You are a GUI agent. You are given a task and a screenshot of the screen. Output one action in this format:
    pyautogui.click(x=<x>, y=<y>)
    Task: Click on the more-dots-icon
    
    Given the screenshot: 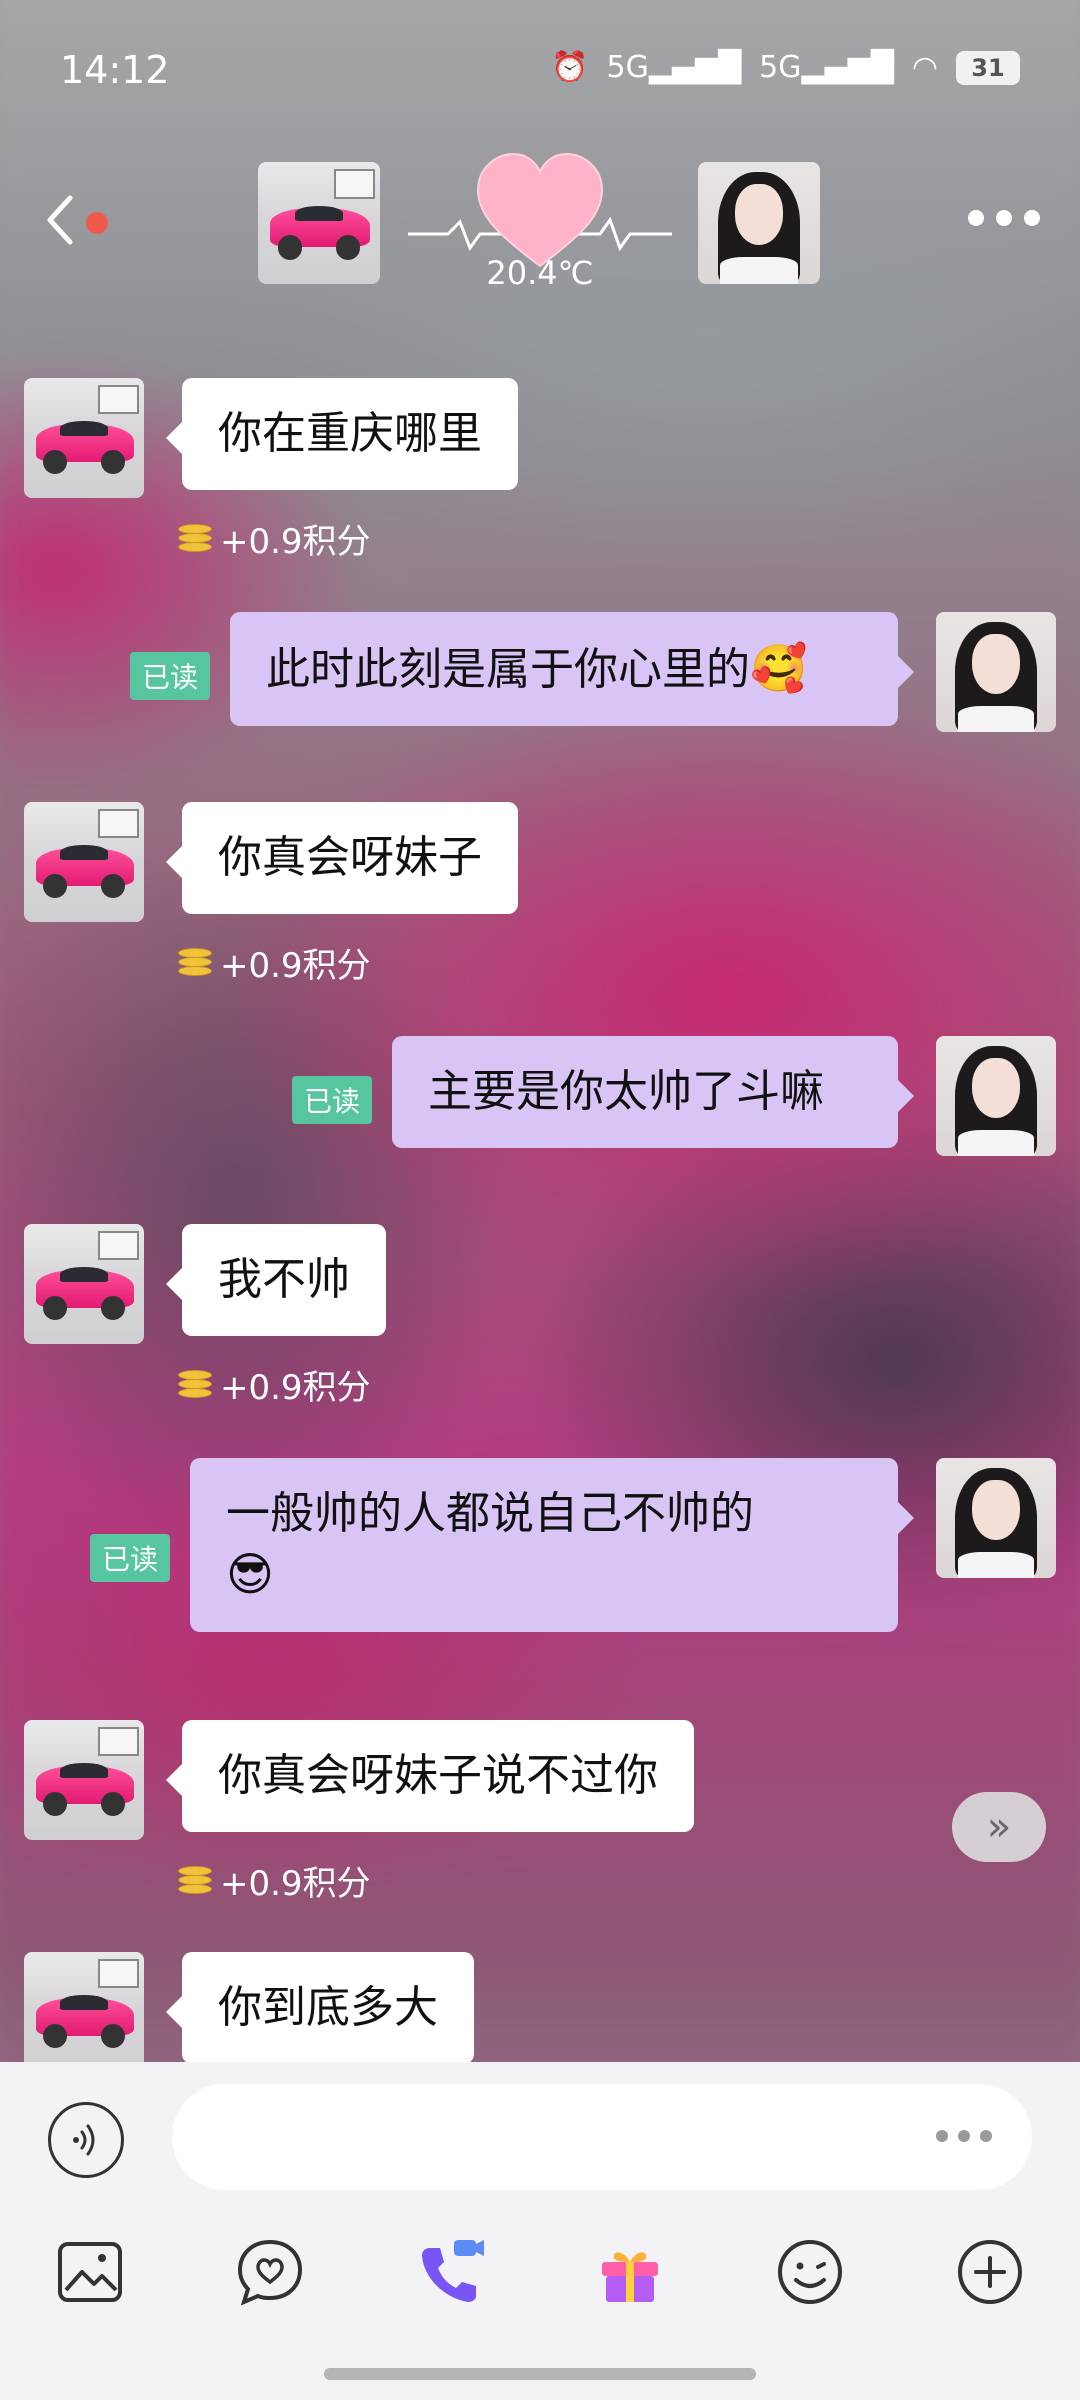 What is the action you would take?
    pyautogui.click(x=964, y=2136)
    